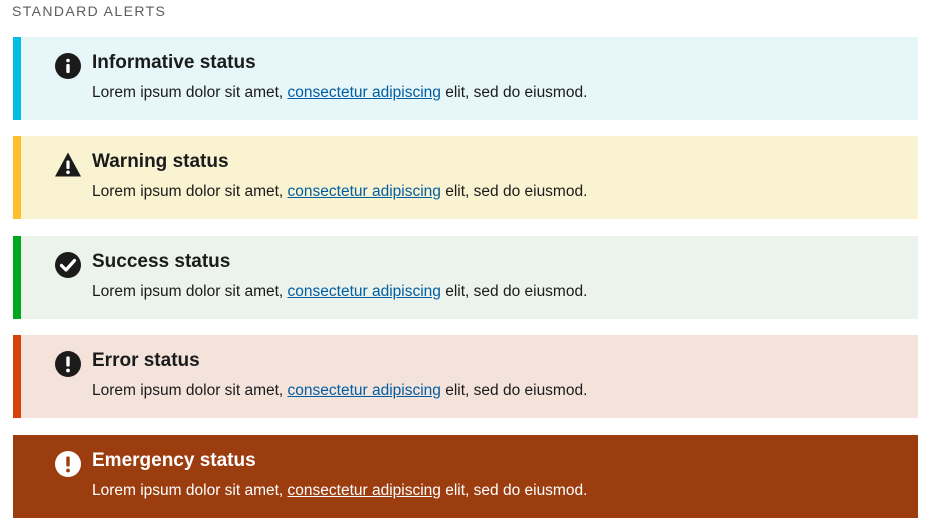  Describe the element at coordinates (174, 460) in the screenshot. I see `alert-title: Emergency status` at that location.